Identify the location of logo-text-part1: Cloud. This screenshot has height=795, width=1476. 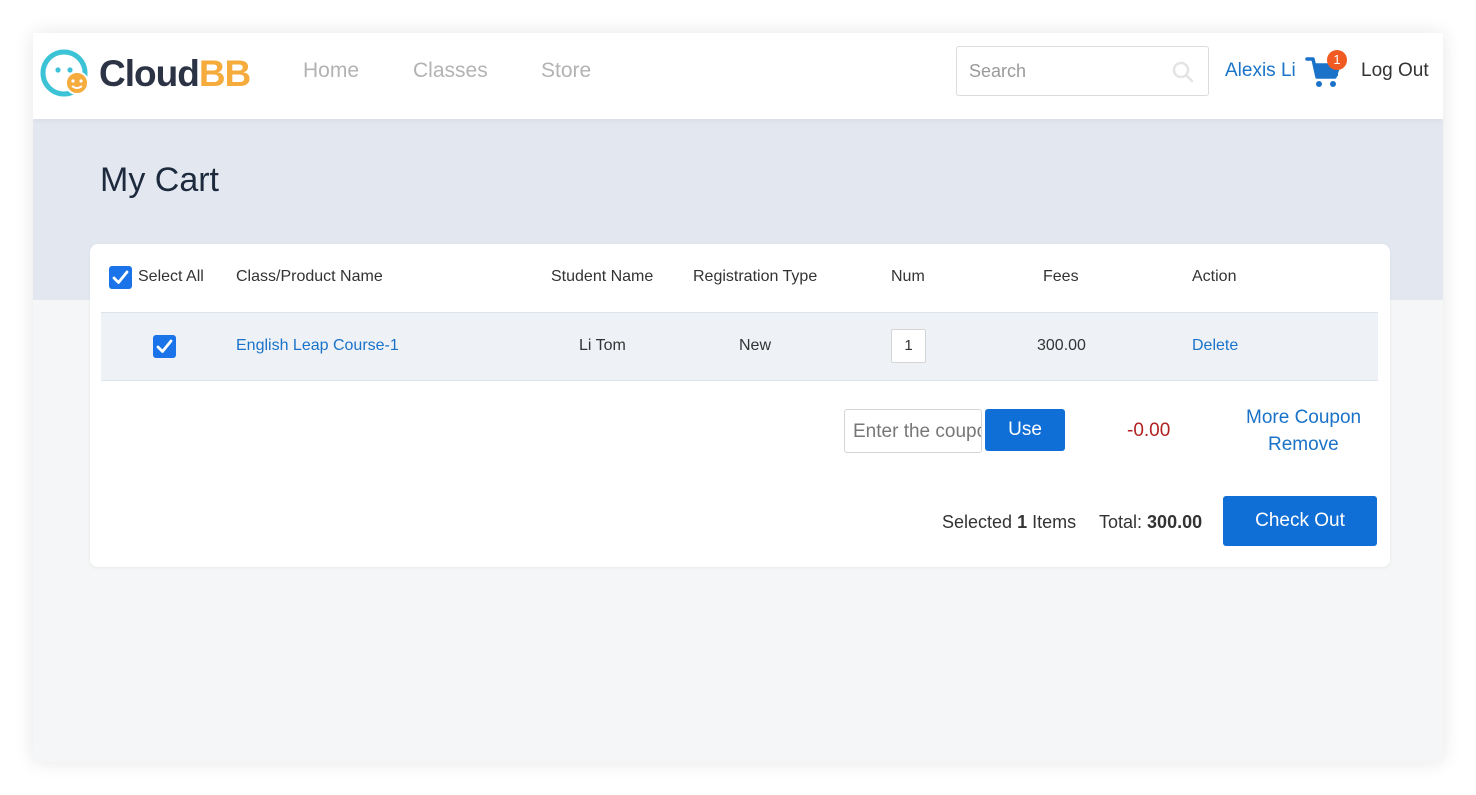
(149, 73).